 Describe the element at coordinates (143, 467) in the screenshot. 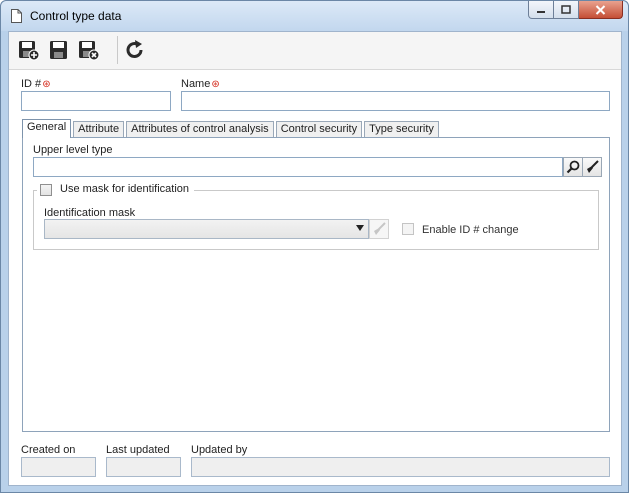

I see `last-updated-field` at that location.